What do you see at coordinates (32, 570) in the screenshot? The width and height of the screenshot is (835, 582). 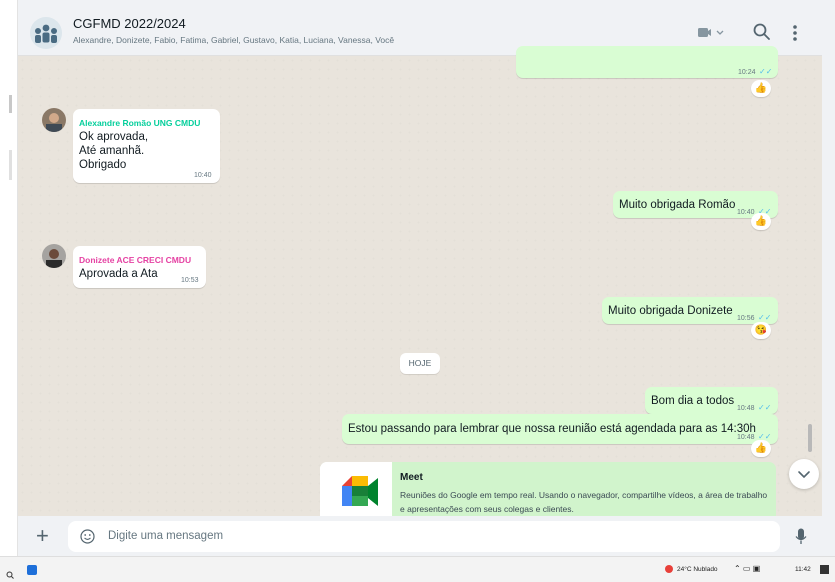 I see `outlook-app-icon` at bounding box center [32, 570].